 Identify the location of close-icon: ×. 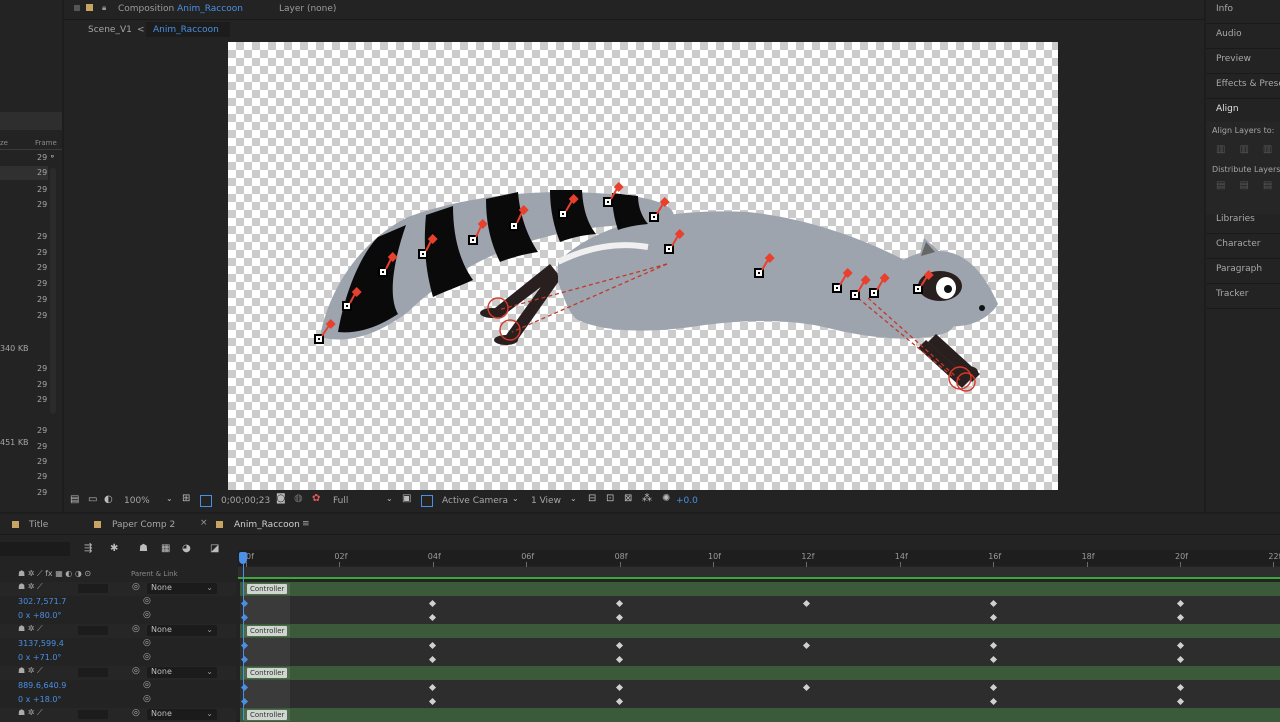
(204, 523).